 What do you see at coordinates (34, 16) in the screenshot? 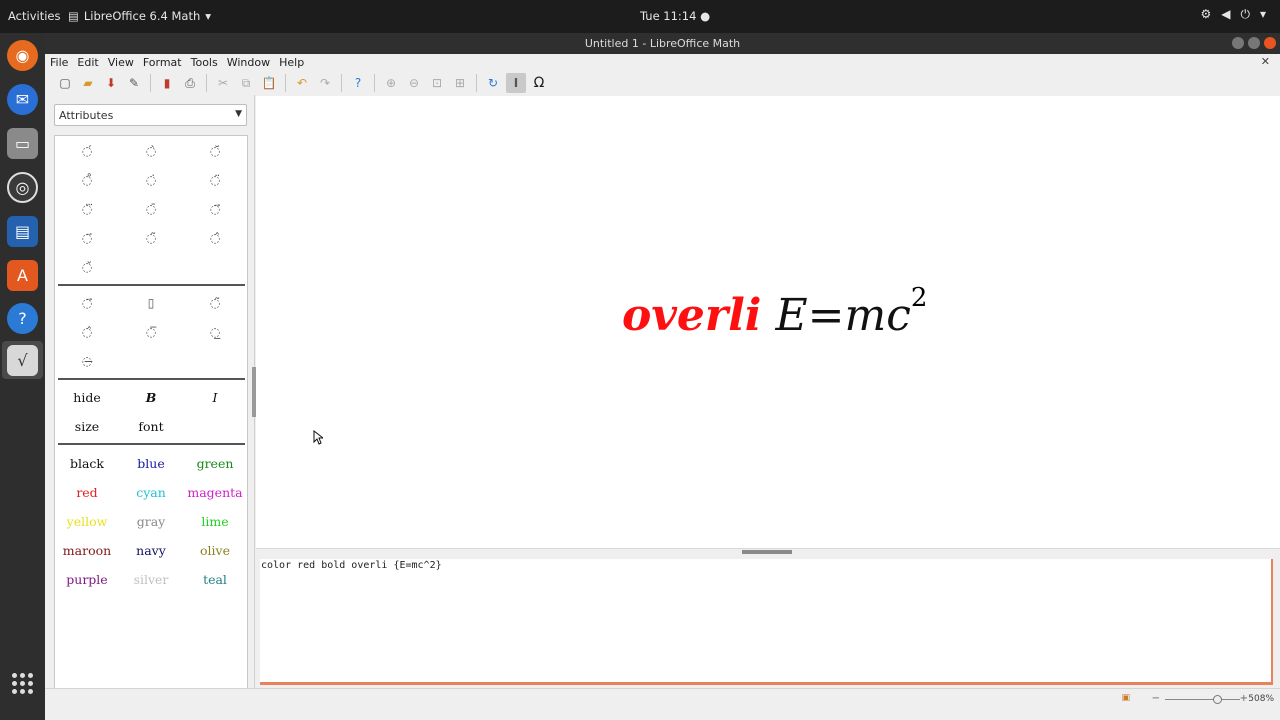
I see `activities-button: Activities` at bounding box center [34, 16].